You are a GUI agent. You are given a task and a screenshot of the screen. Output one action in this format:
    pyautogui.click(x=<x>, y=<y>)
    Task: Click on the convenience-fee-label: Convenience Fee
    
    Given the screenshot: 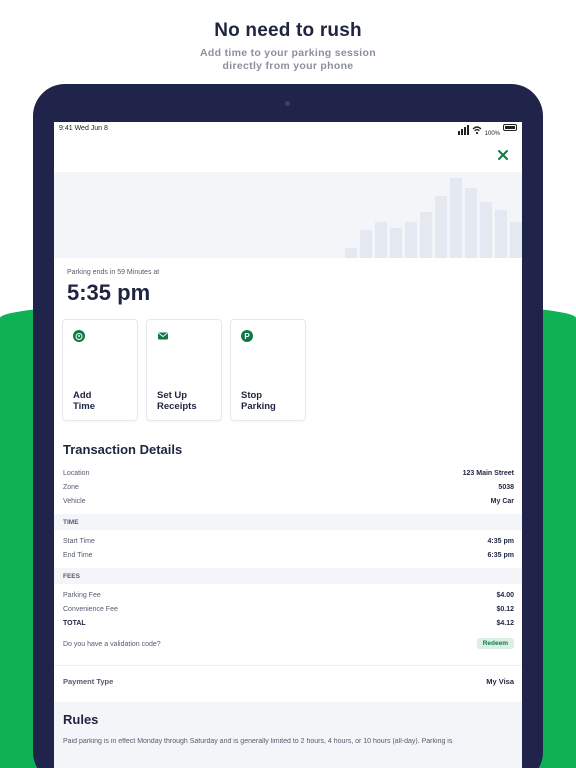 What is the action you would take?
    pyautogui.click(x=90, y=609)
    